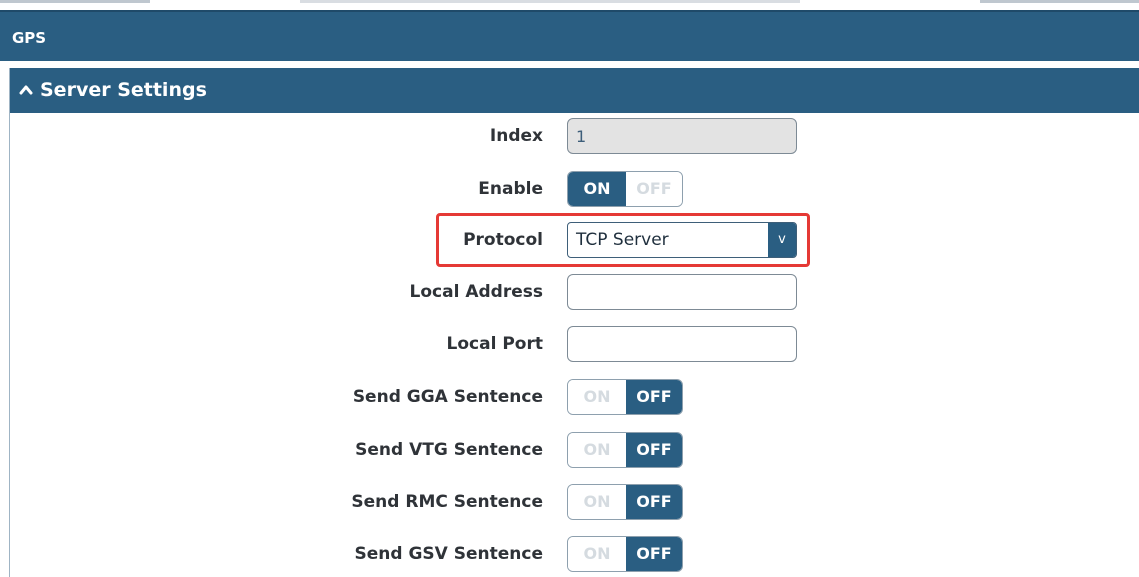 Image resolution: width=1139 pixels, height=577 pixels. Describe the element at coordinates (597, 554) in the screenshot. I see `send-gsv-toggle-on: ON` at that location.